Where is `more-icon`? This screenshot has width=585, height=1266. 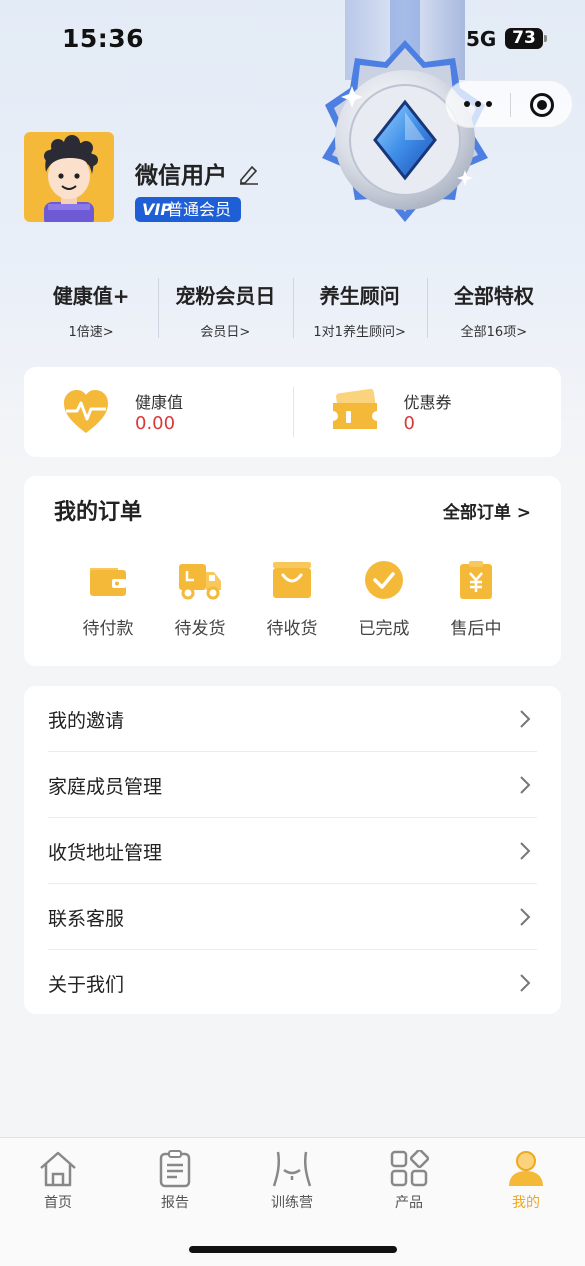 more-icon is located at coordinates (489, 104).